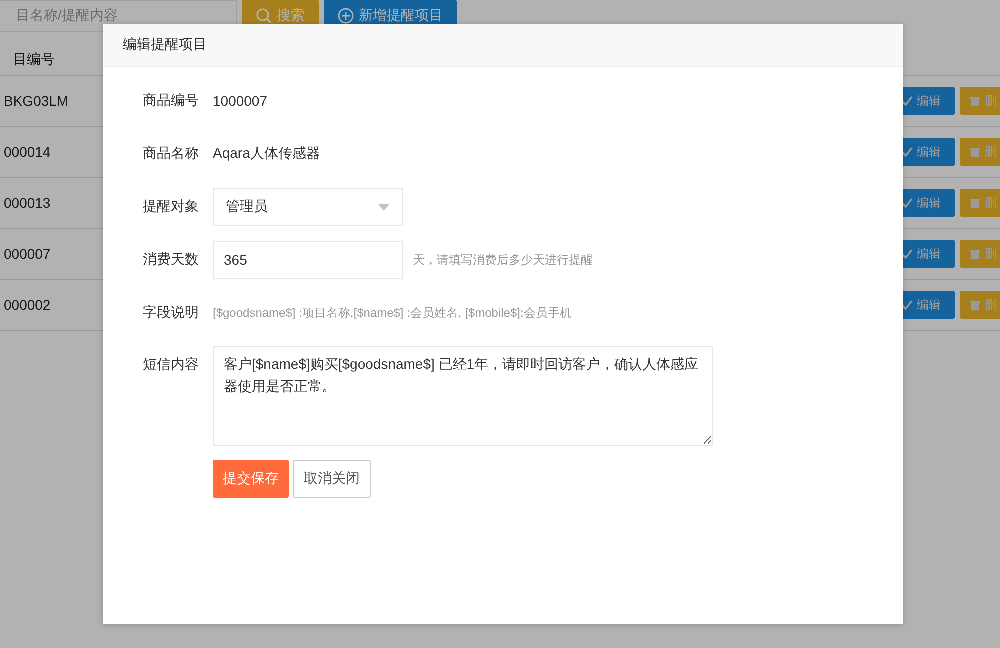 The width and height of the screenshot is (1000, 648). I want to click on field-label: 提醒对象, so click(170, 207).